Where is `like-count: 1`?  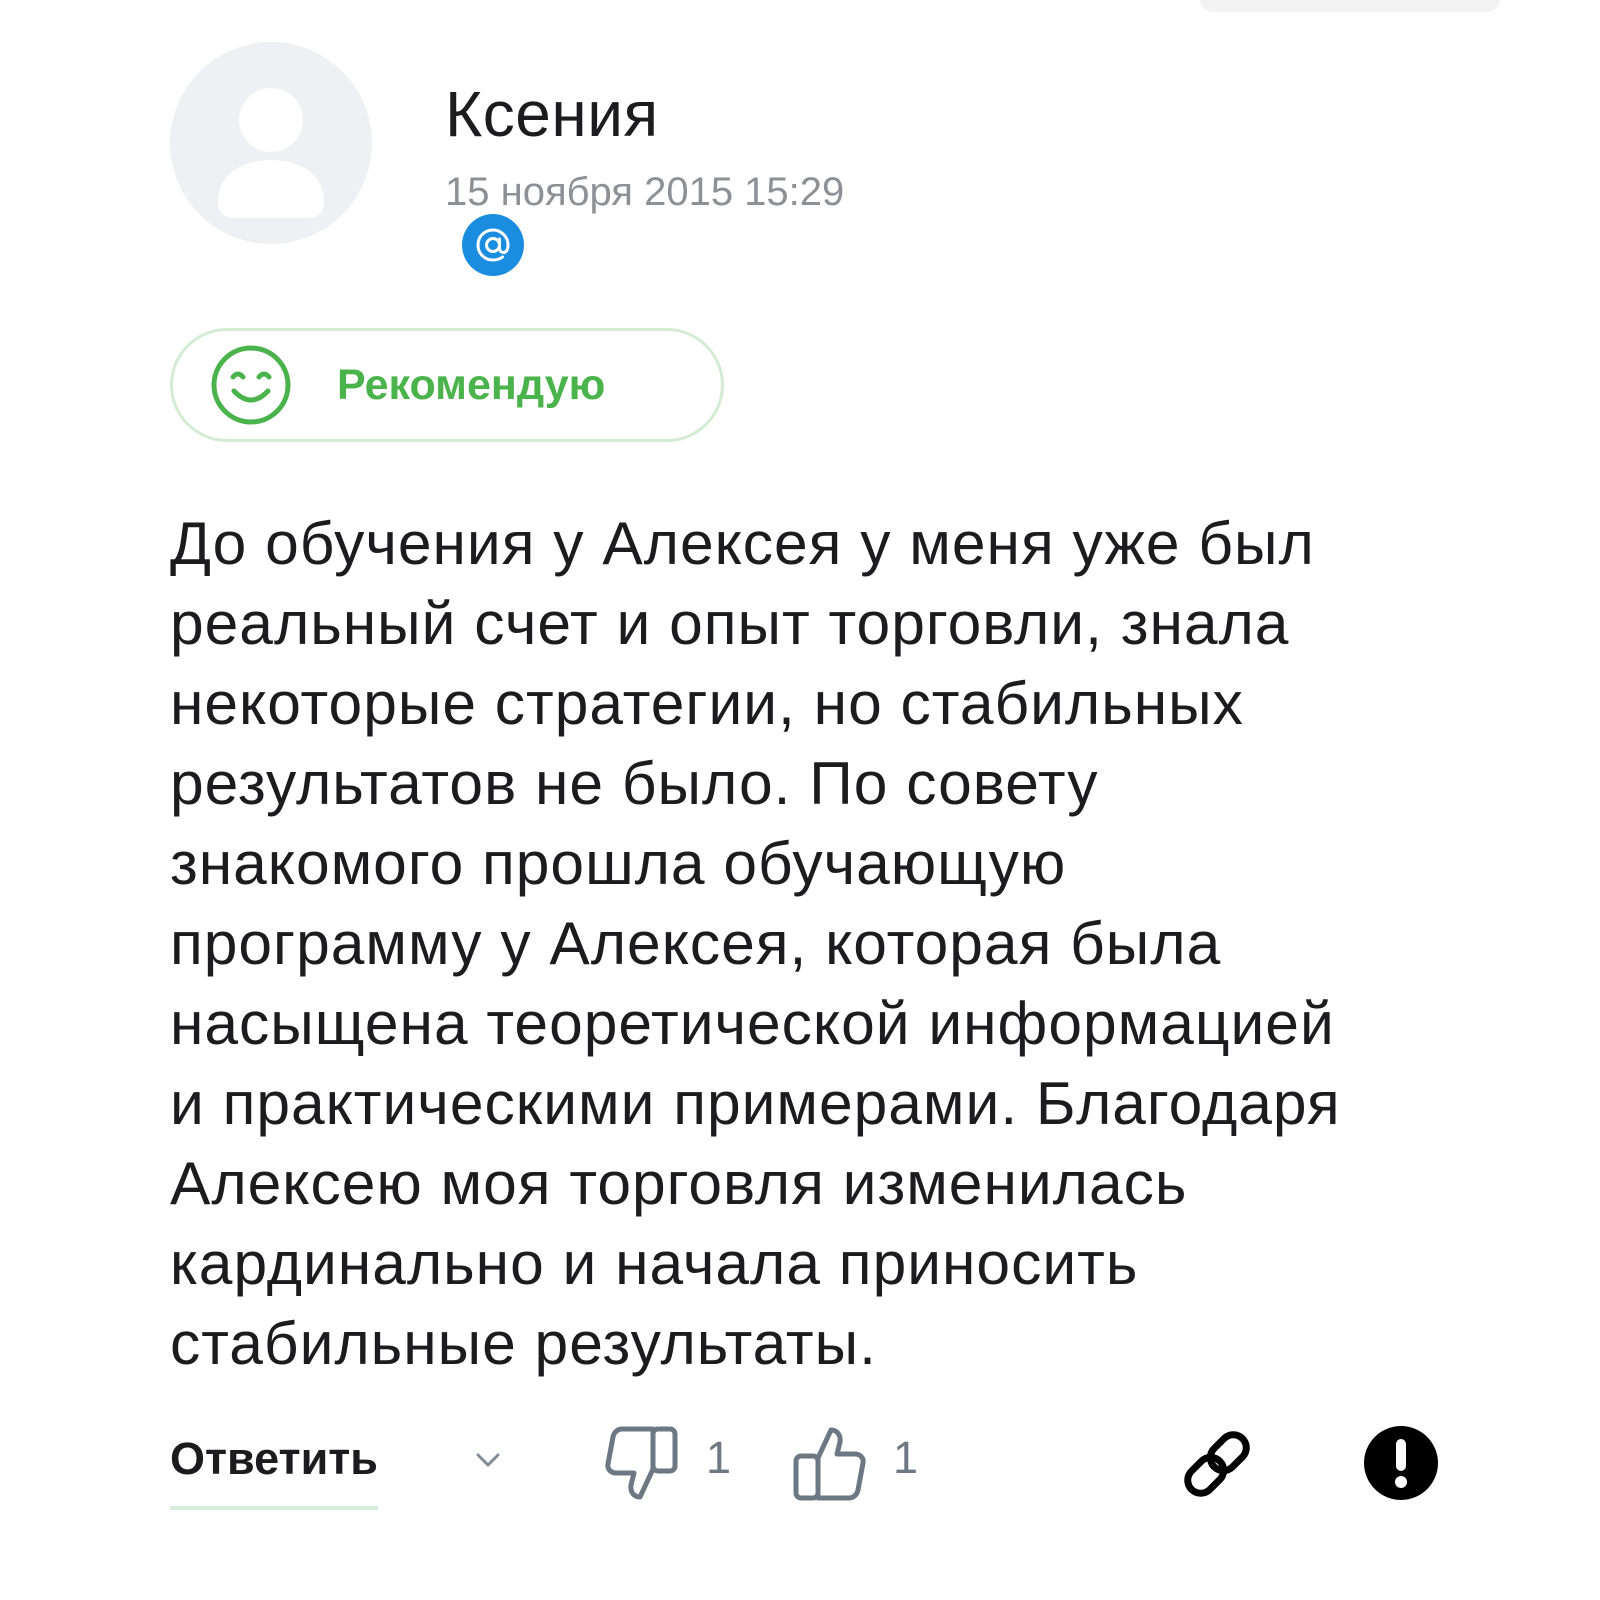 like-count: 1 is located at coordinates (906, 1457).